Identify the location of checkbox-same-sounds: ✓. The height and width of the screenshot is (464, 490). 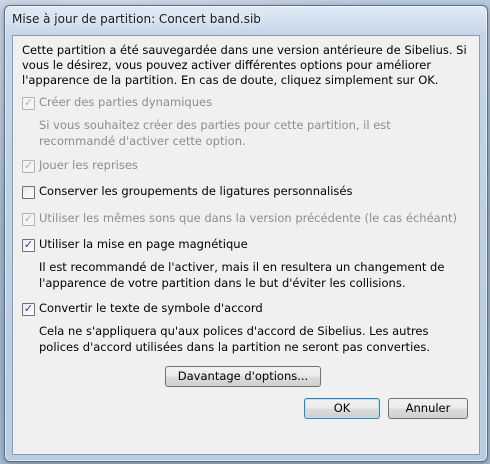
(28, 219).